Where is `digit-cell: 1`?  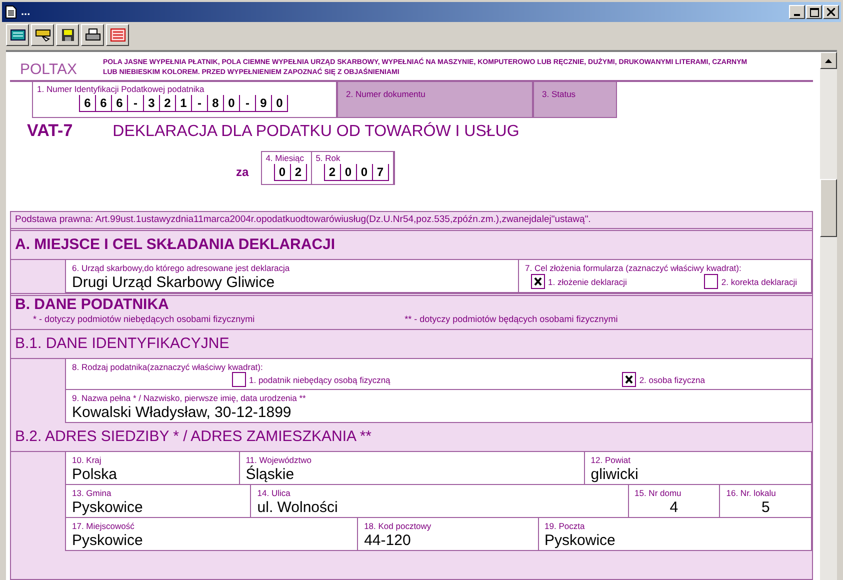
digit-cell: 1 is located at coordinates (183, 103).